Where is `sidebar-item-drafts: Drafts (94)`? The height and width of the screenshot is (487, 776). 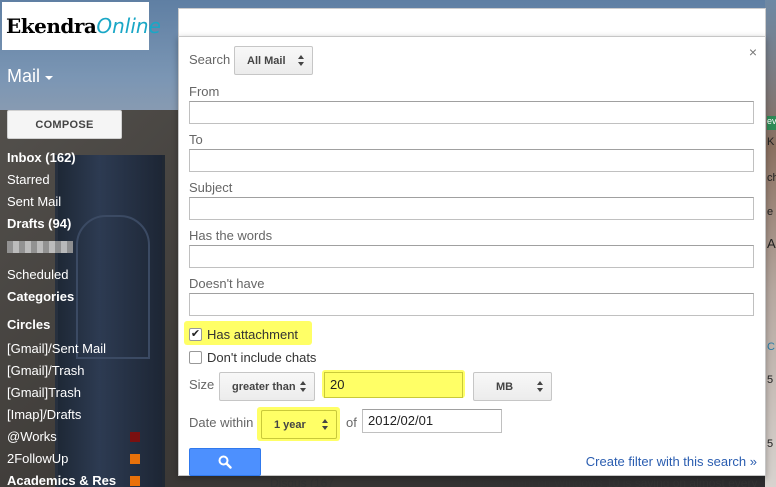 sidebar-item-drafts: Drafts (94) is located at coordinates (77, 224).